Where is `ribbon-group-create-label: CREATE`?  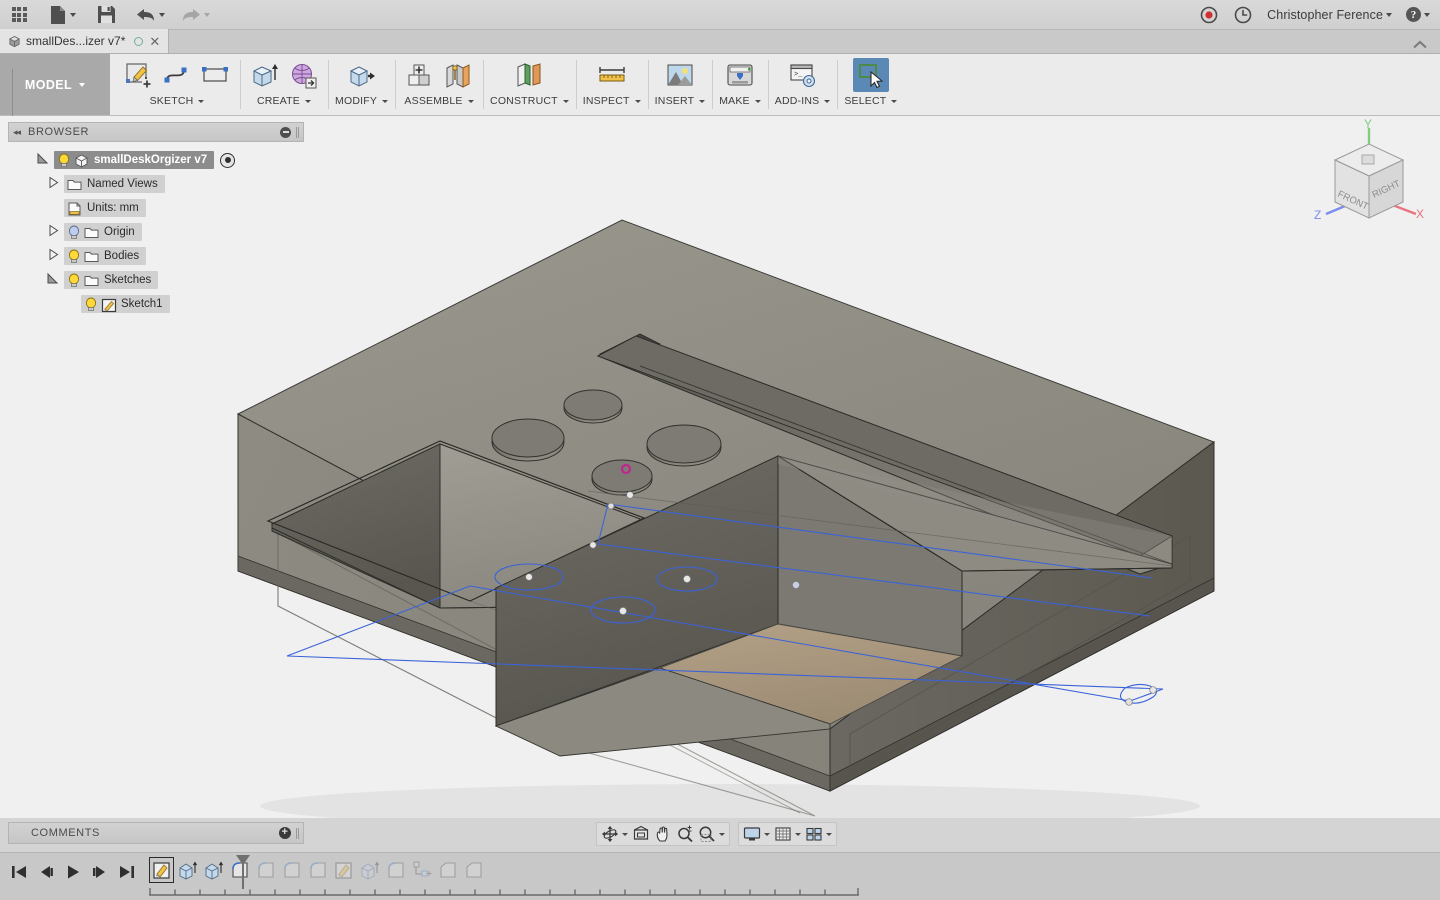 ribbon-group-create-label: CREATE is located at coordinates (284, 101).